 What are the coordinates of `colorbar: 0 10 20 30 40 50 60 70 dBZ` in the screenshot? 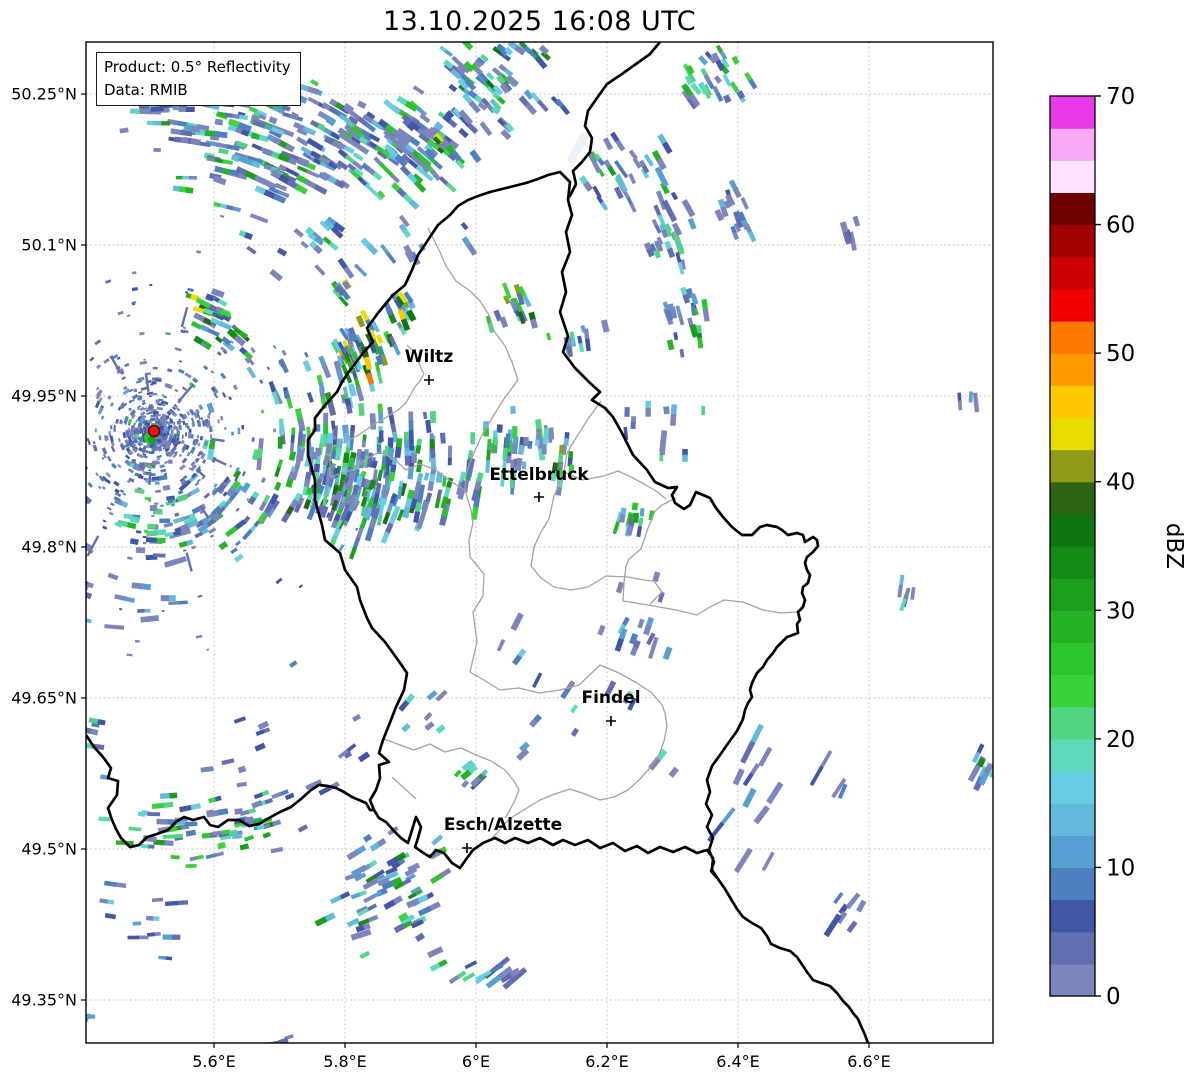 It's located at (1116, 547).